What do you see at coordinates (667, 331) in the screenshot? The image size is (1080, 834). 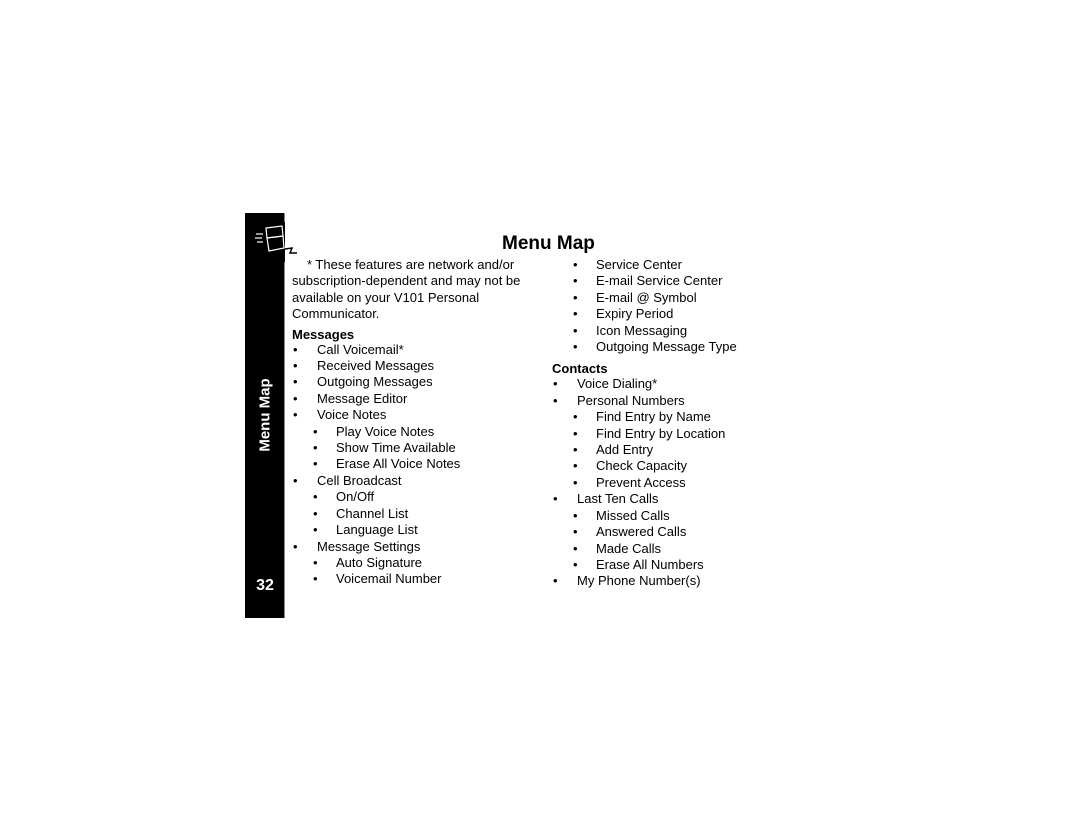 I see `menu-item: Icon Messaging` at bounding box center [667, 331].